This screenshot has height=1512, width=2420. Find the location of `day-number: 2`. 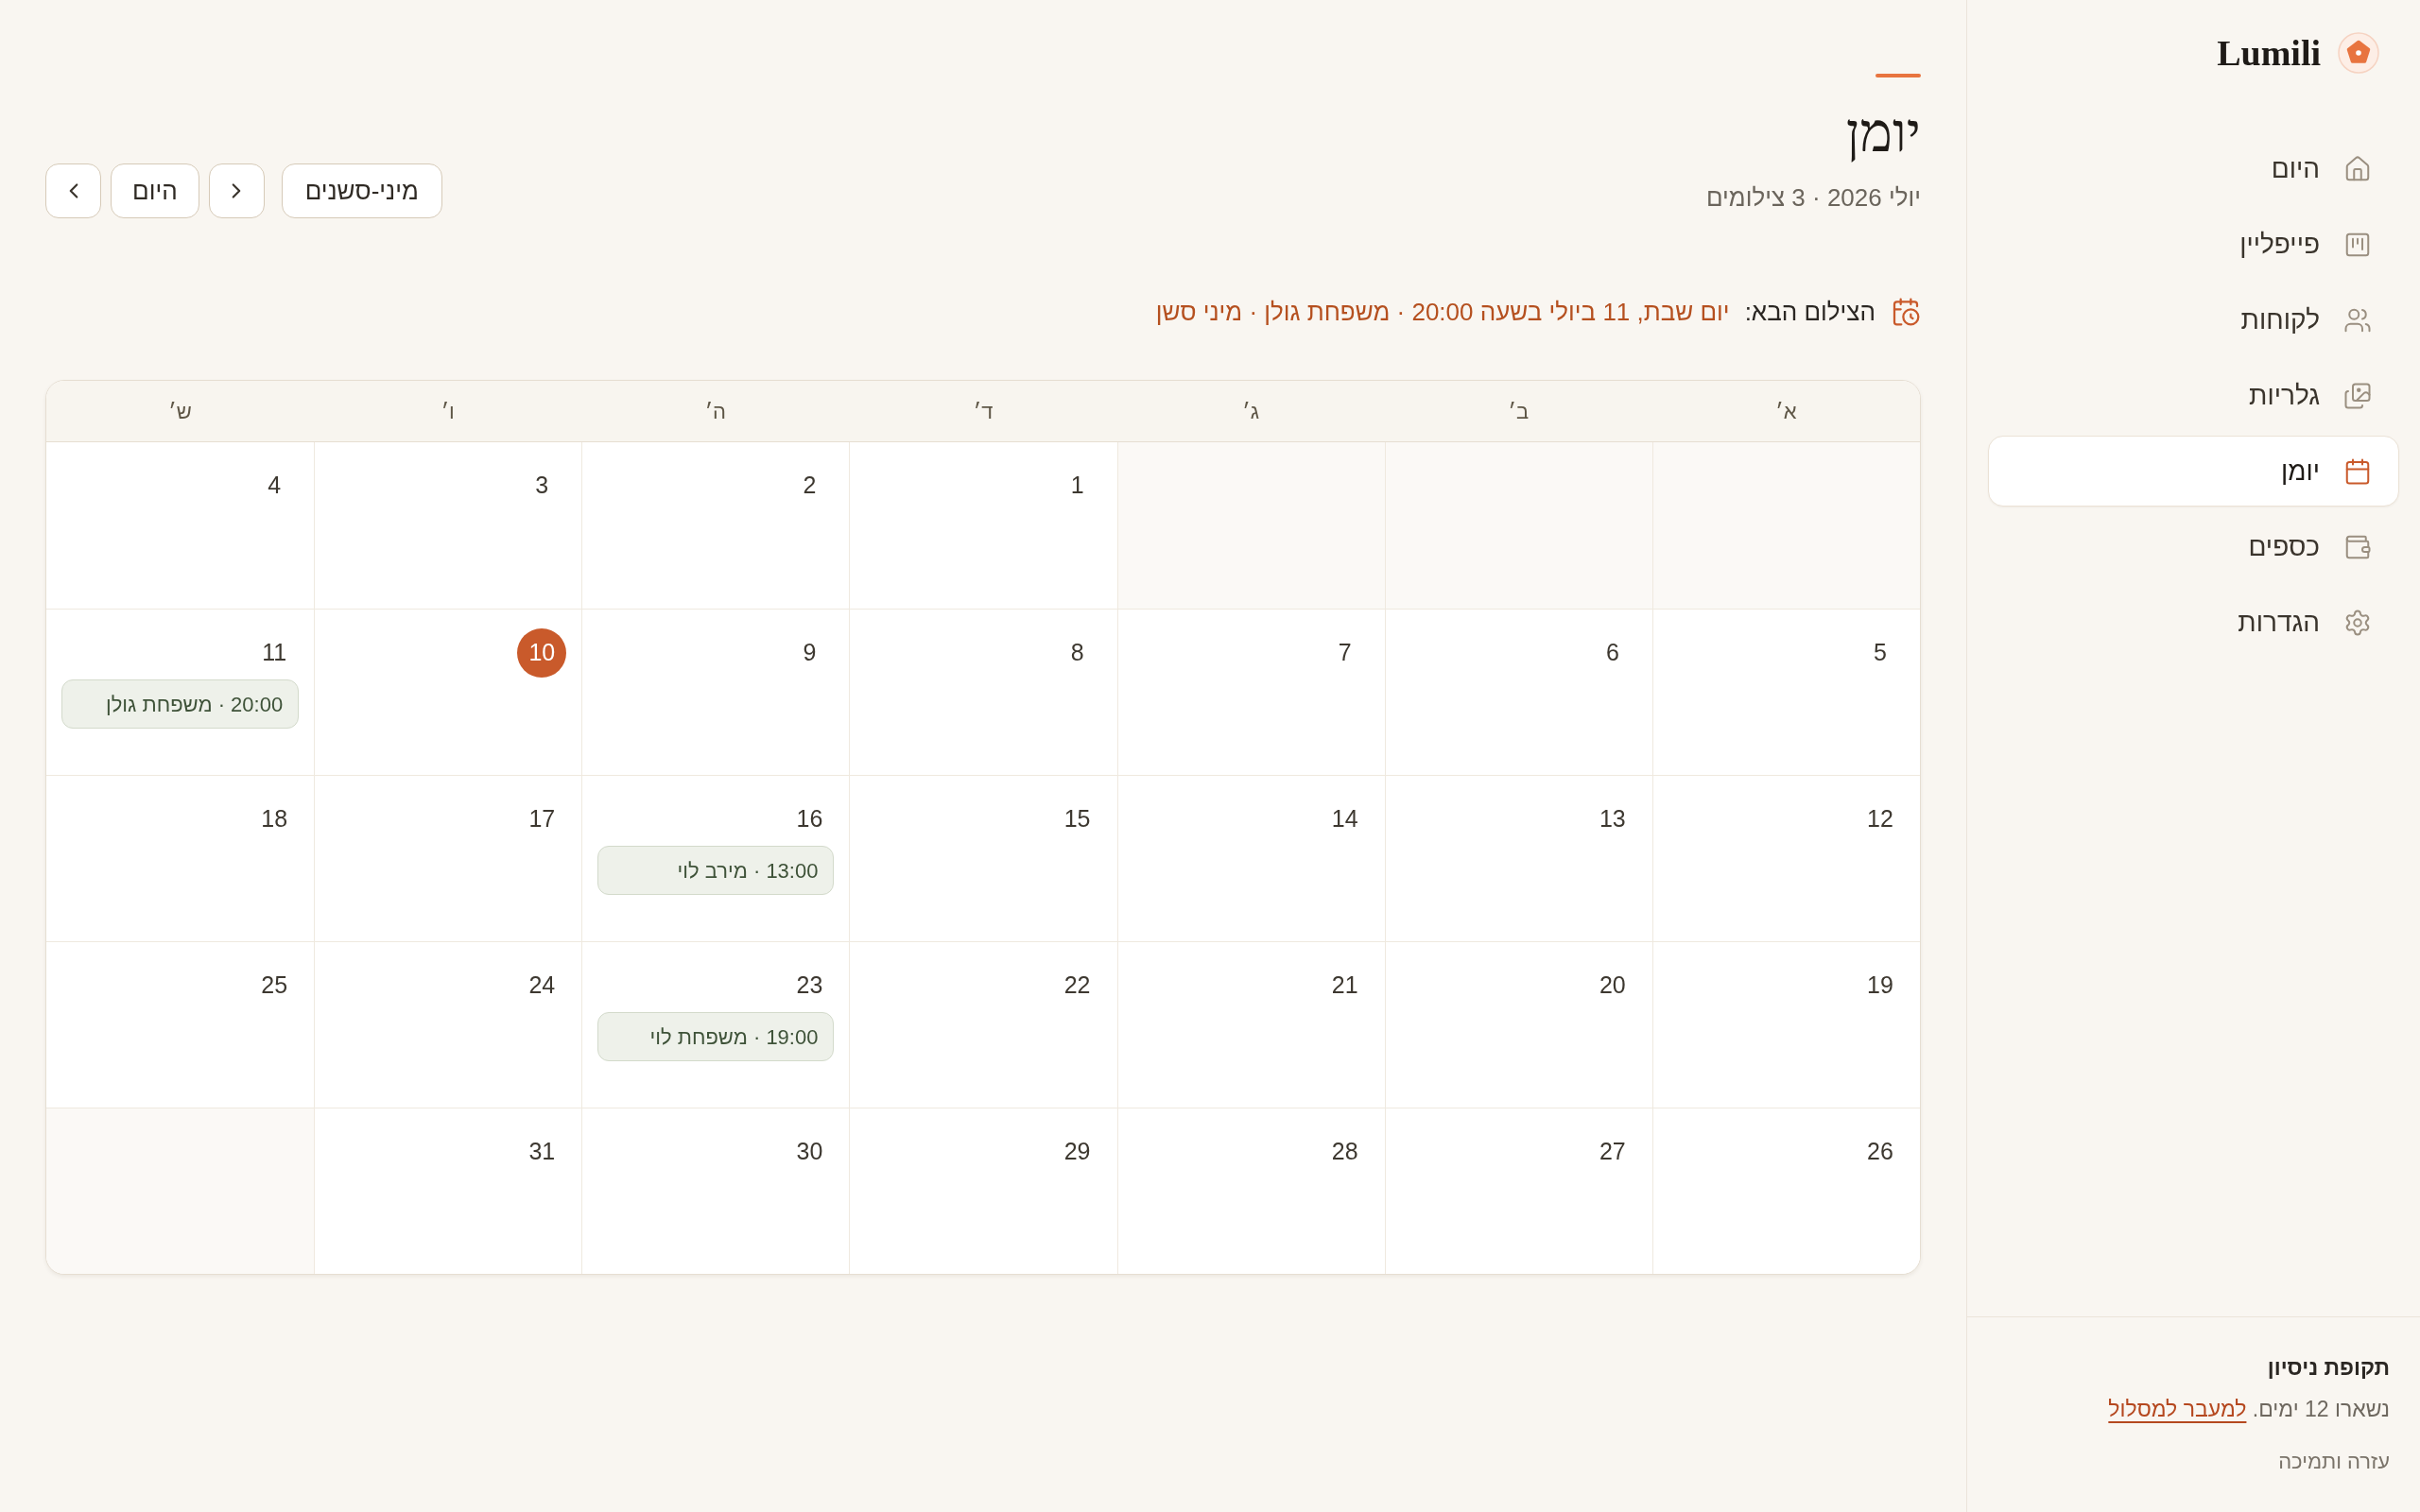

day-number: 2 is located at coordinates (810, 486).